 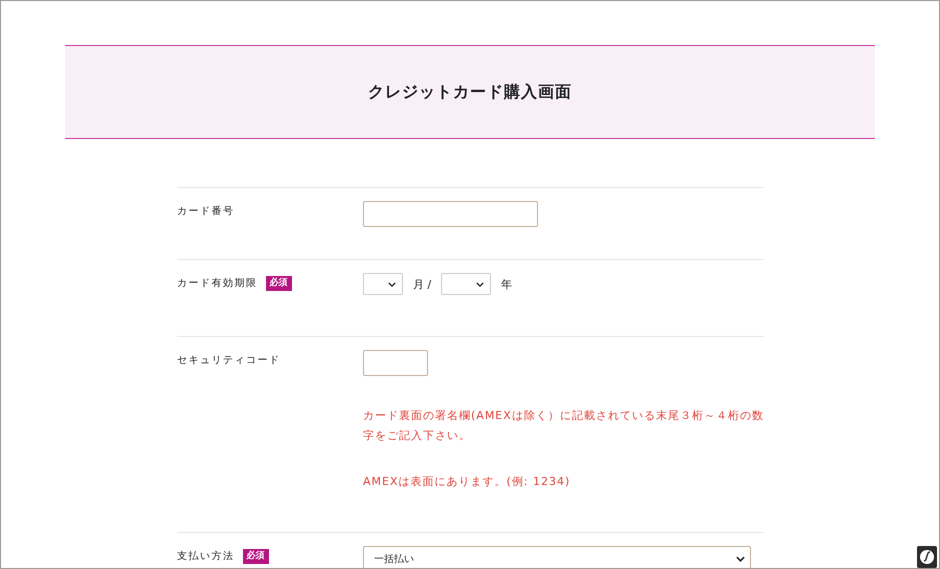 I want to click on payment-select: 一括払い, so click(x=557, y=557).